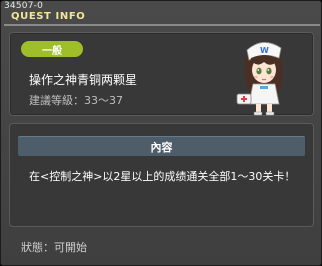 This screenshot has width=322, height=266. Describe the element at coordinates (264, 50) in the screenshot. I see `svg-text: W` at that location.